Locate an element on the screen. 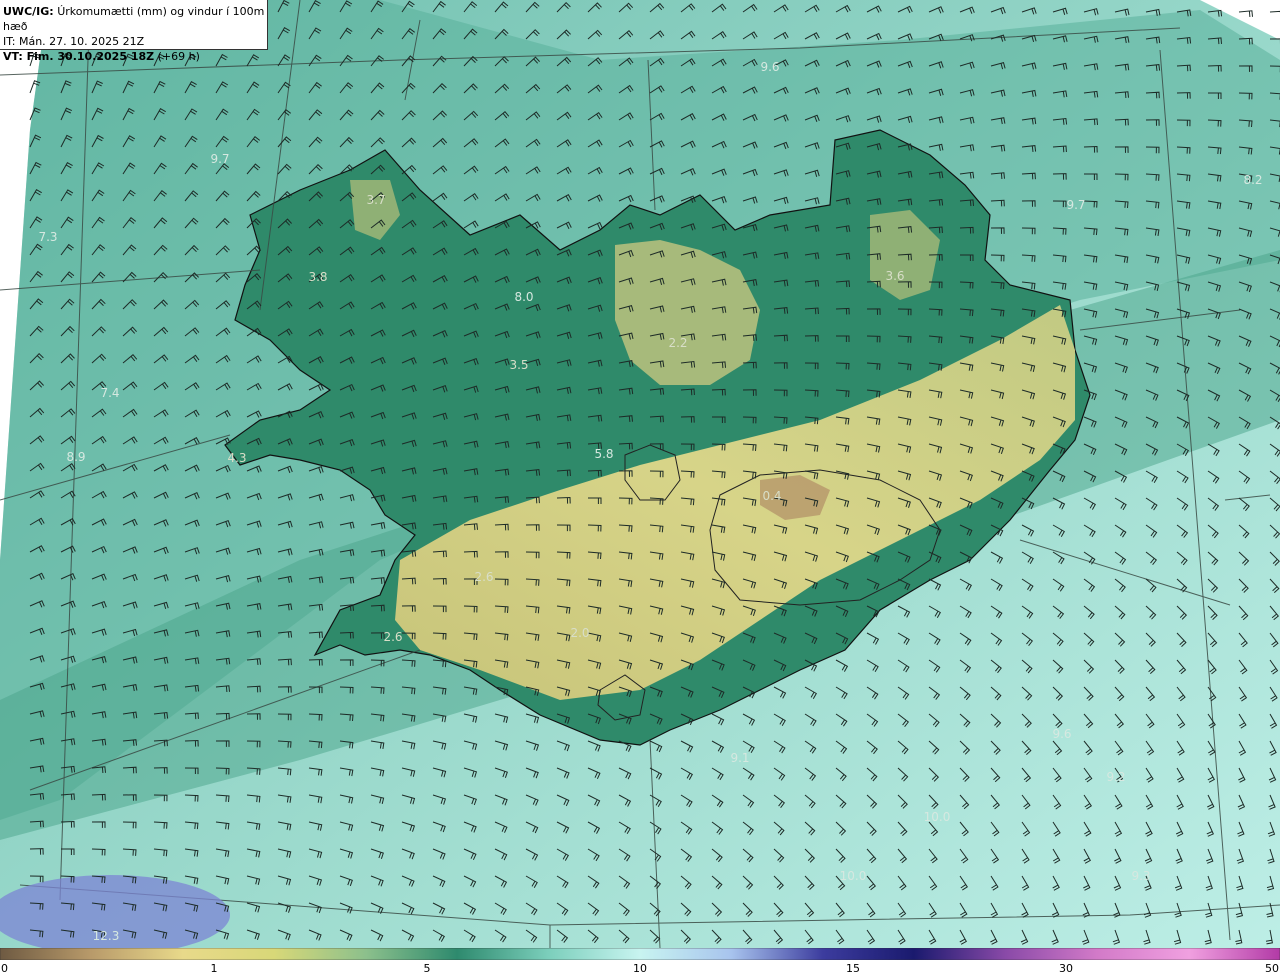 This screenshot has width=1280, height=978. value-label: 2.2 is located at coordinates (678, 343).